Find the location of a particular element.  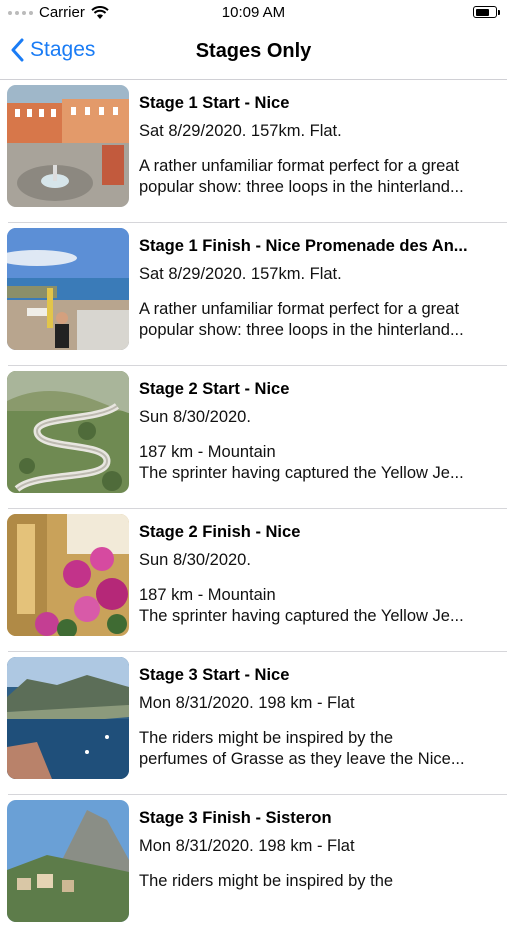

stage-title: Stage 2 Finish - Nice is located at coordinates (220, 532).